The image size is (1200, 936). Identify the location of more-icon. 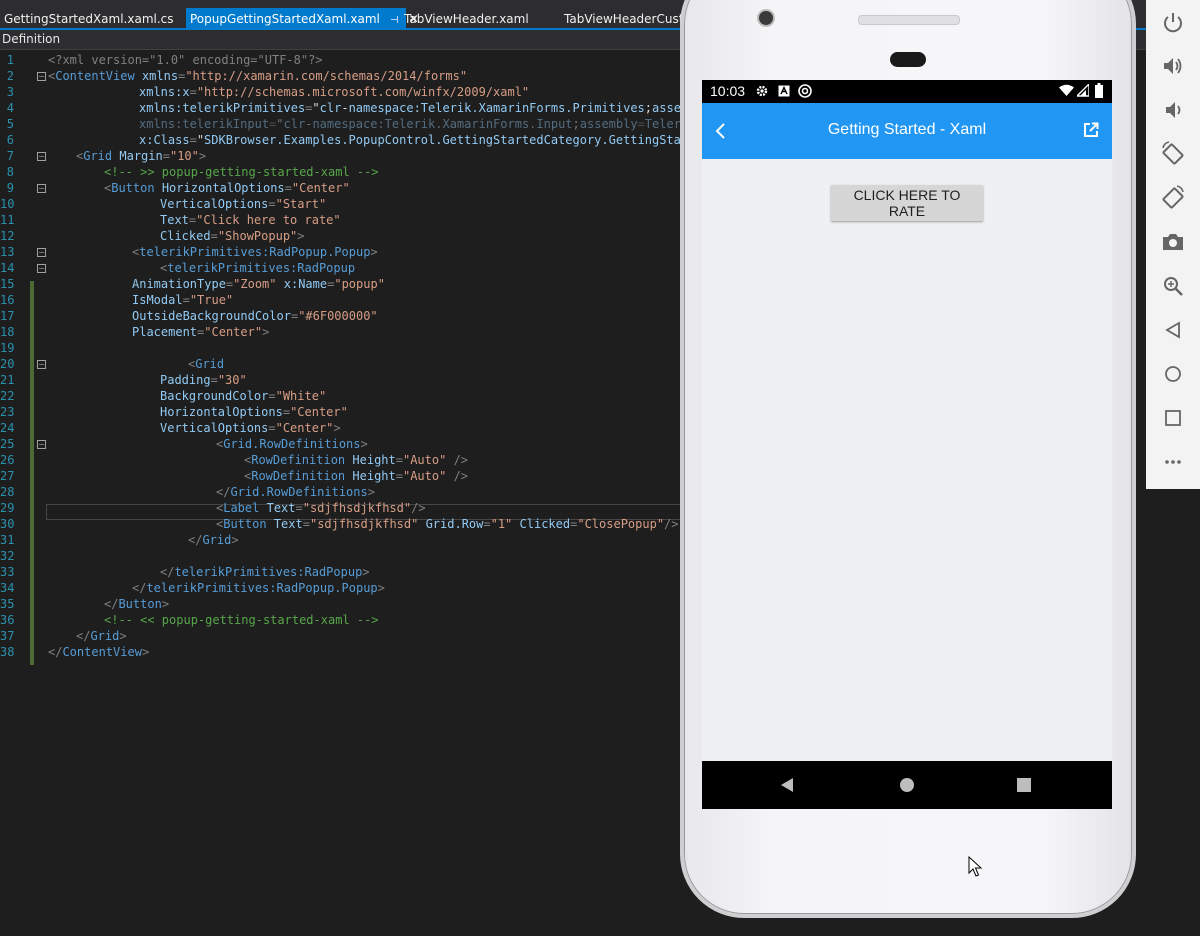
(1173, 462).